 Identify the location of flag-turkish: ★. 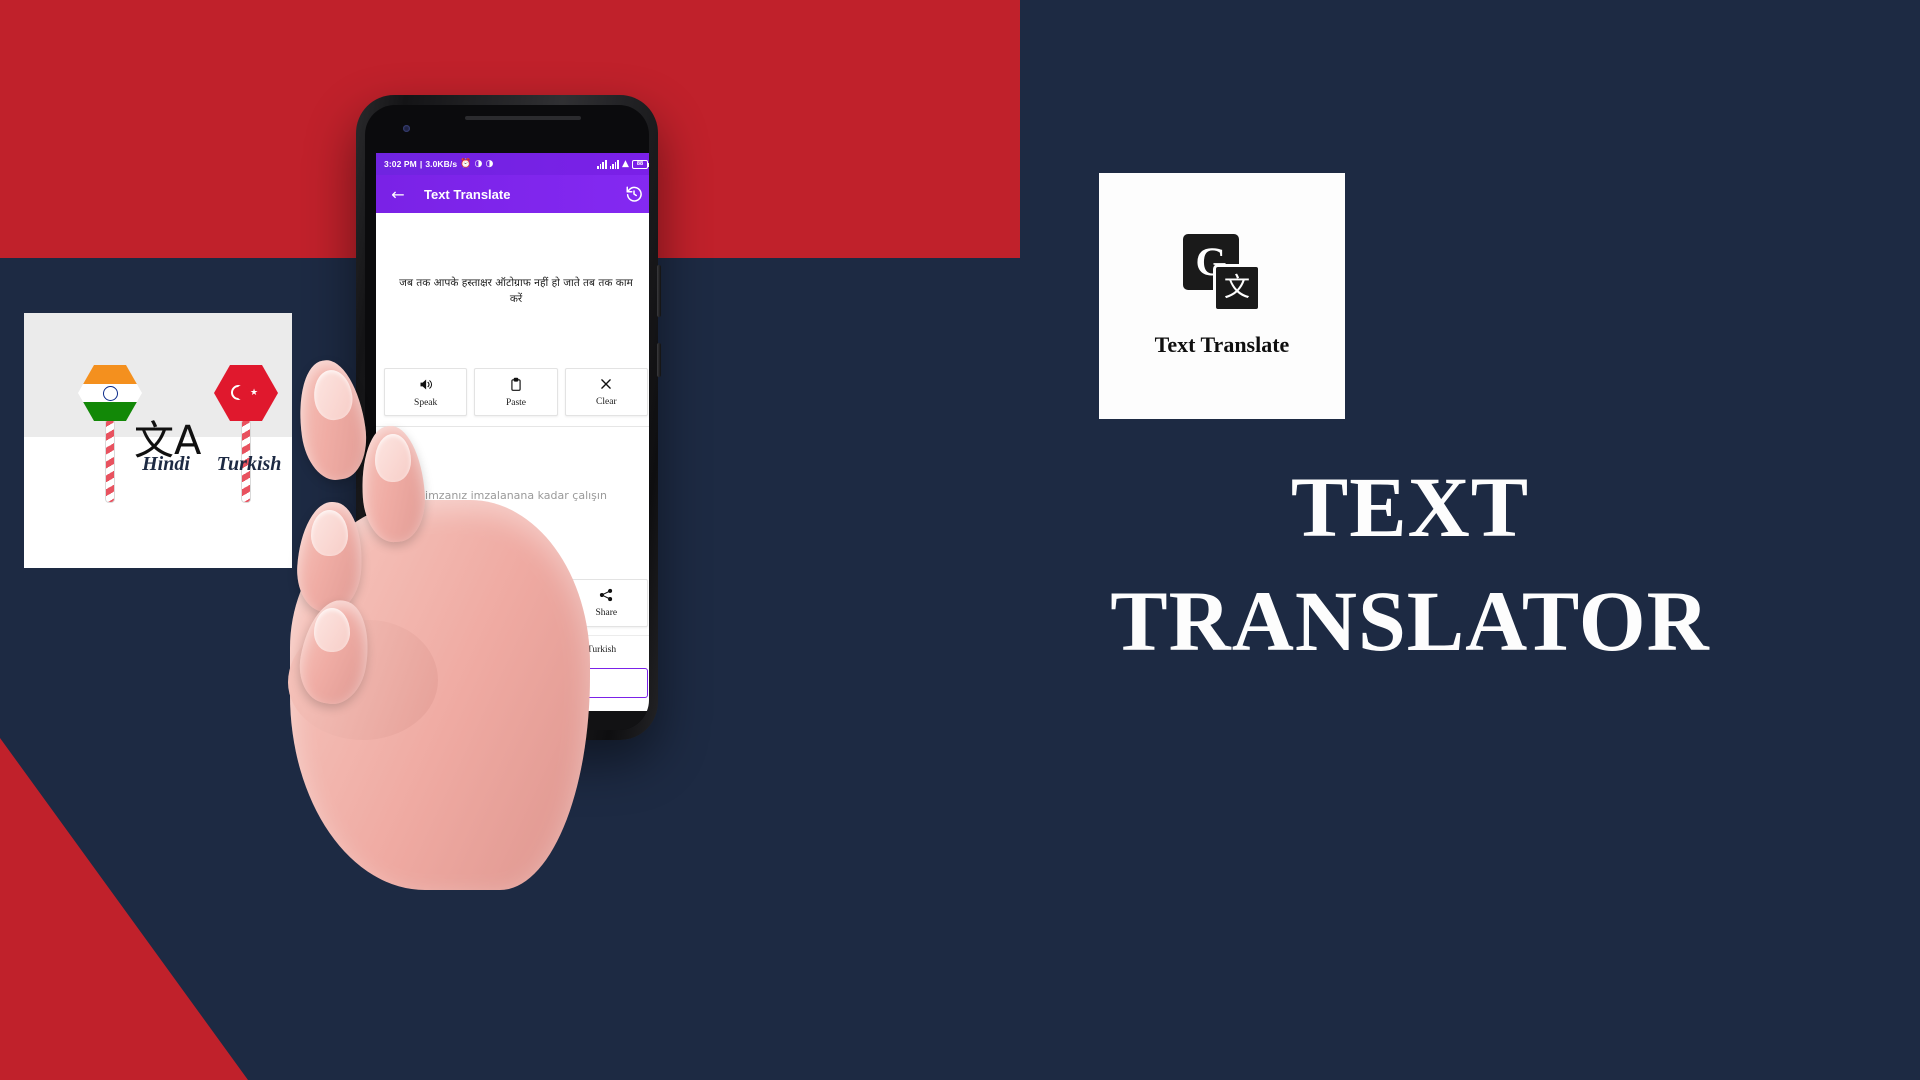
(246, 434).